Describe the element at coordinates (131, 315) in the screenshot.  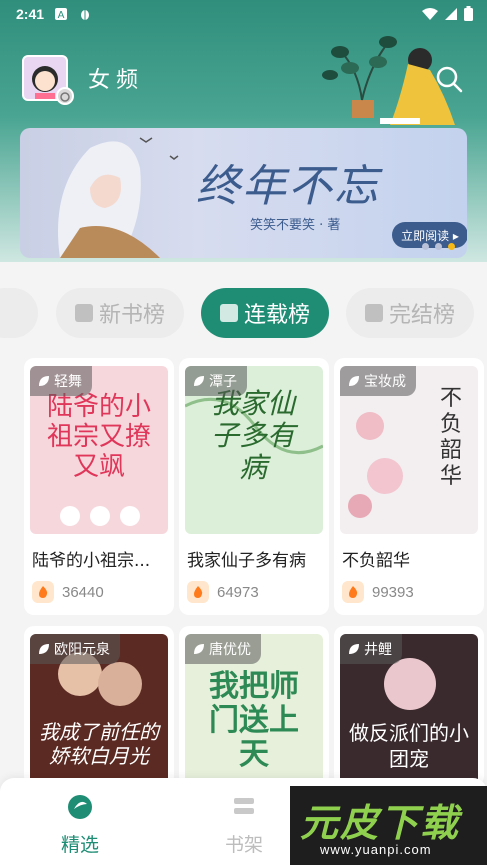
I see `tab-label: 新书榜` at that location.